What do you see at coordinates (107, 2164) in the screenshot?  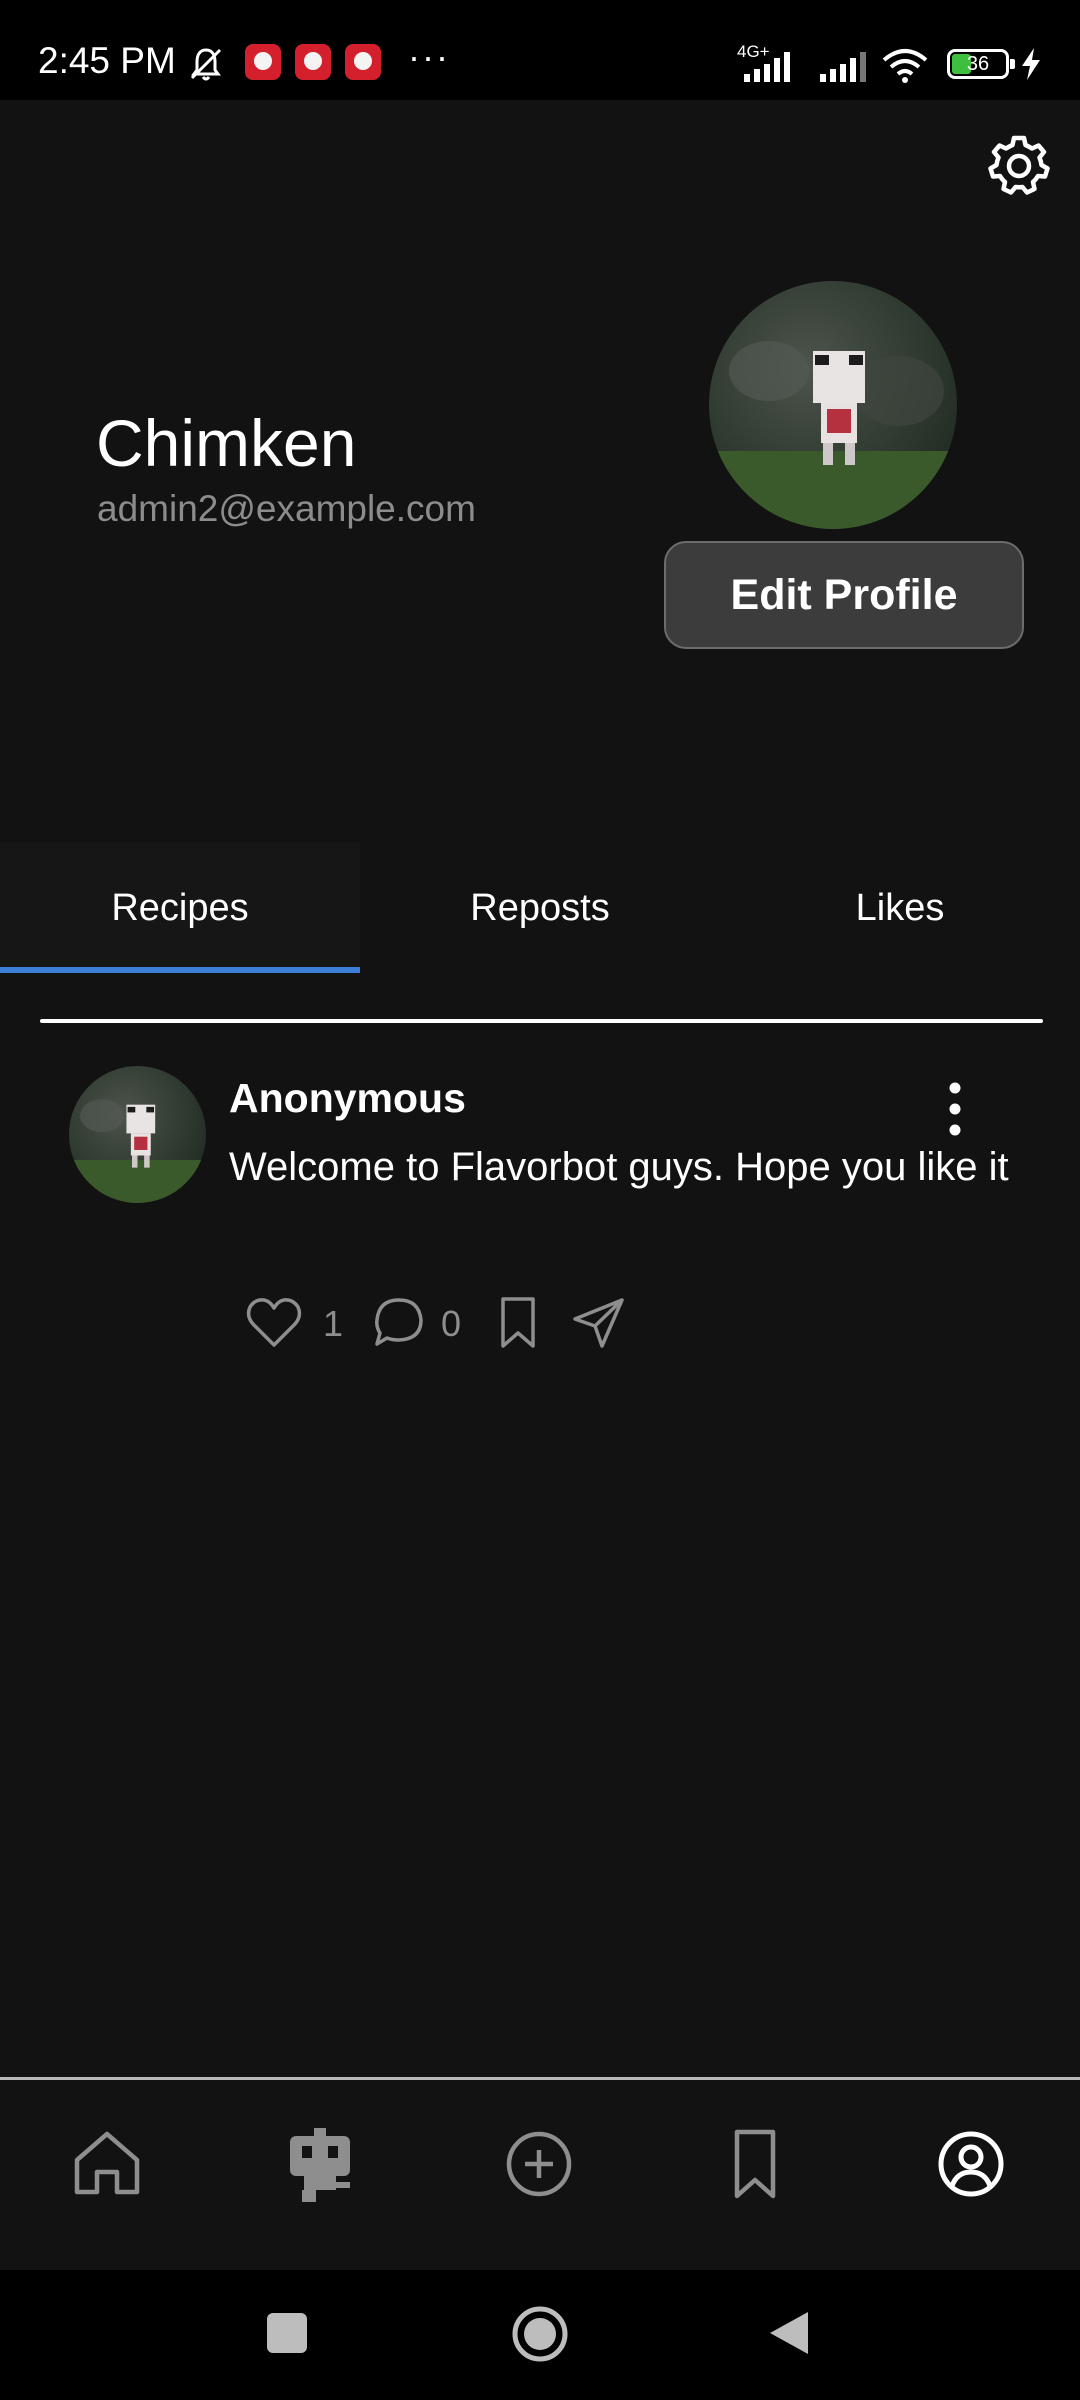 I see `home-icon` at bounding box center [107, 2164].